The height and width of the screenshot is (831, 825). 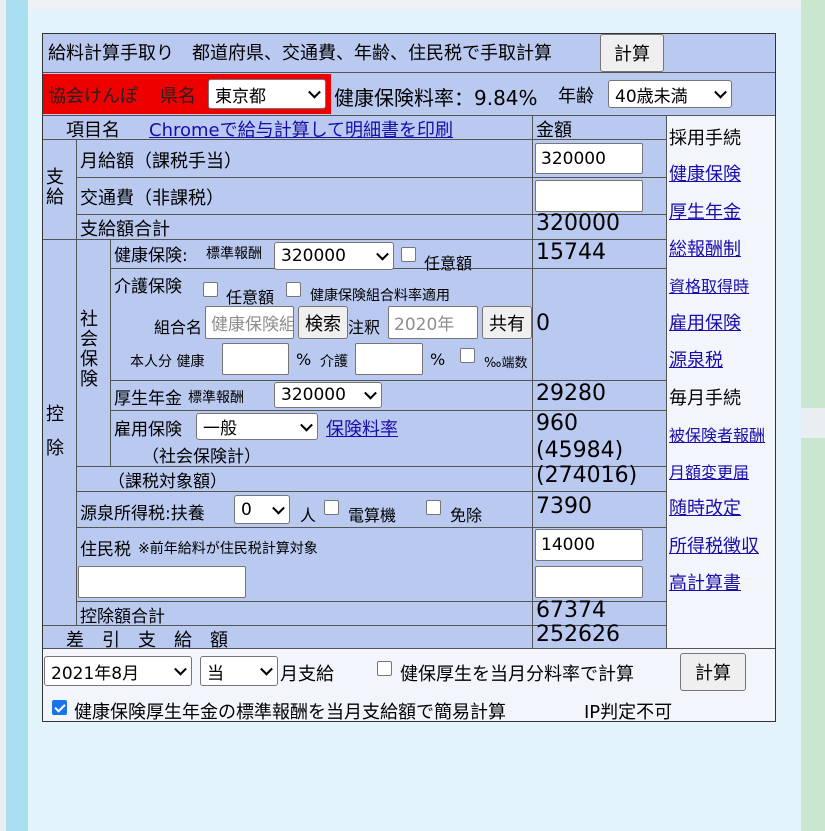 What do you see at coordinates (380, 296) in the screenshot?
I see `union-rate-label: 健康保険組合料率適用` at bounding box center [380, 296].